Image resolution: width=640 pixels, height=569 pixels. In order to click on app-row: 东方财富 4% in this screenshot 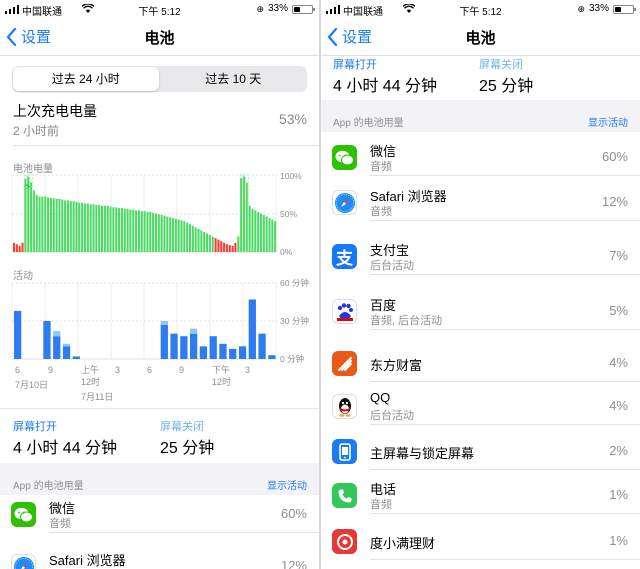, I will do `click(480, 363)`.